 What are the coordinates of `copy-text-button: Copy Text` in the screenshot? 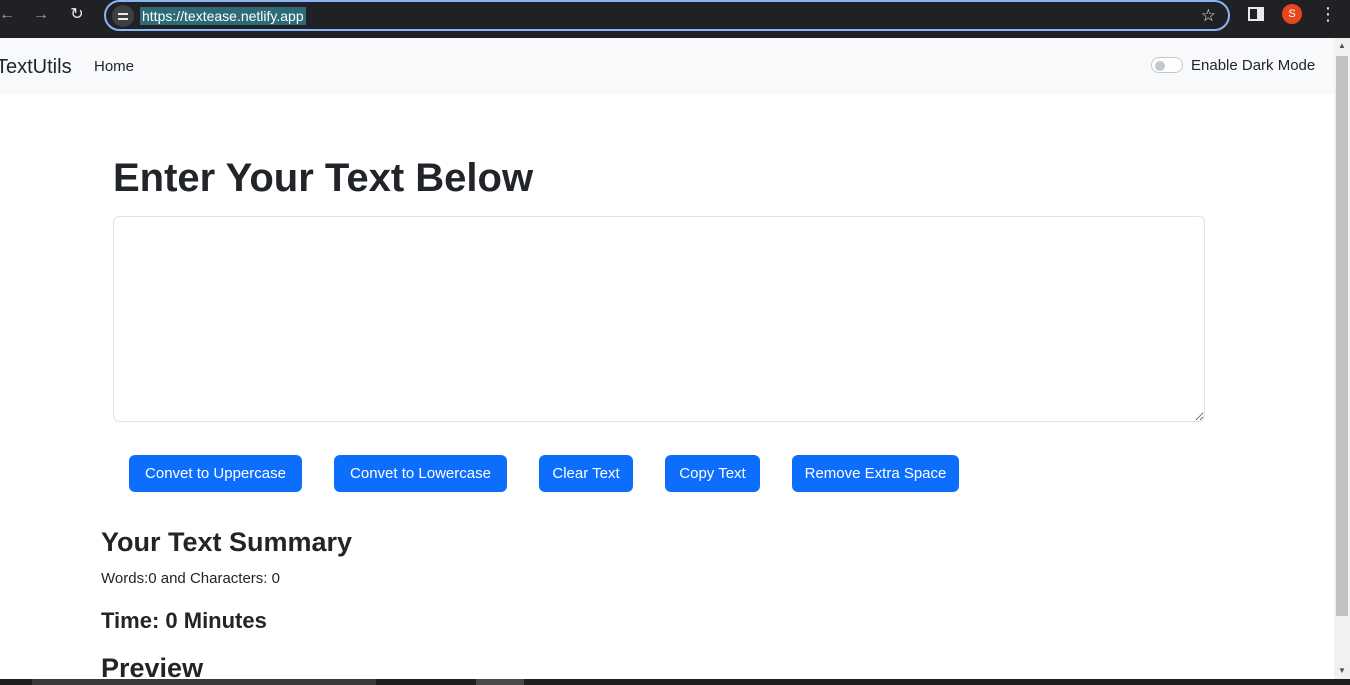 It's located at (712, 473).